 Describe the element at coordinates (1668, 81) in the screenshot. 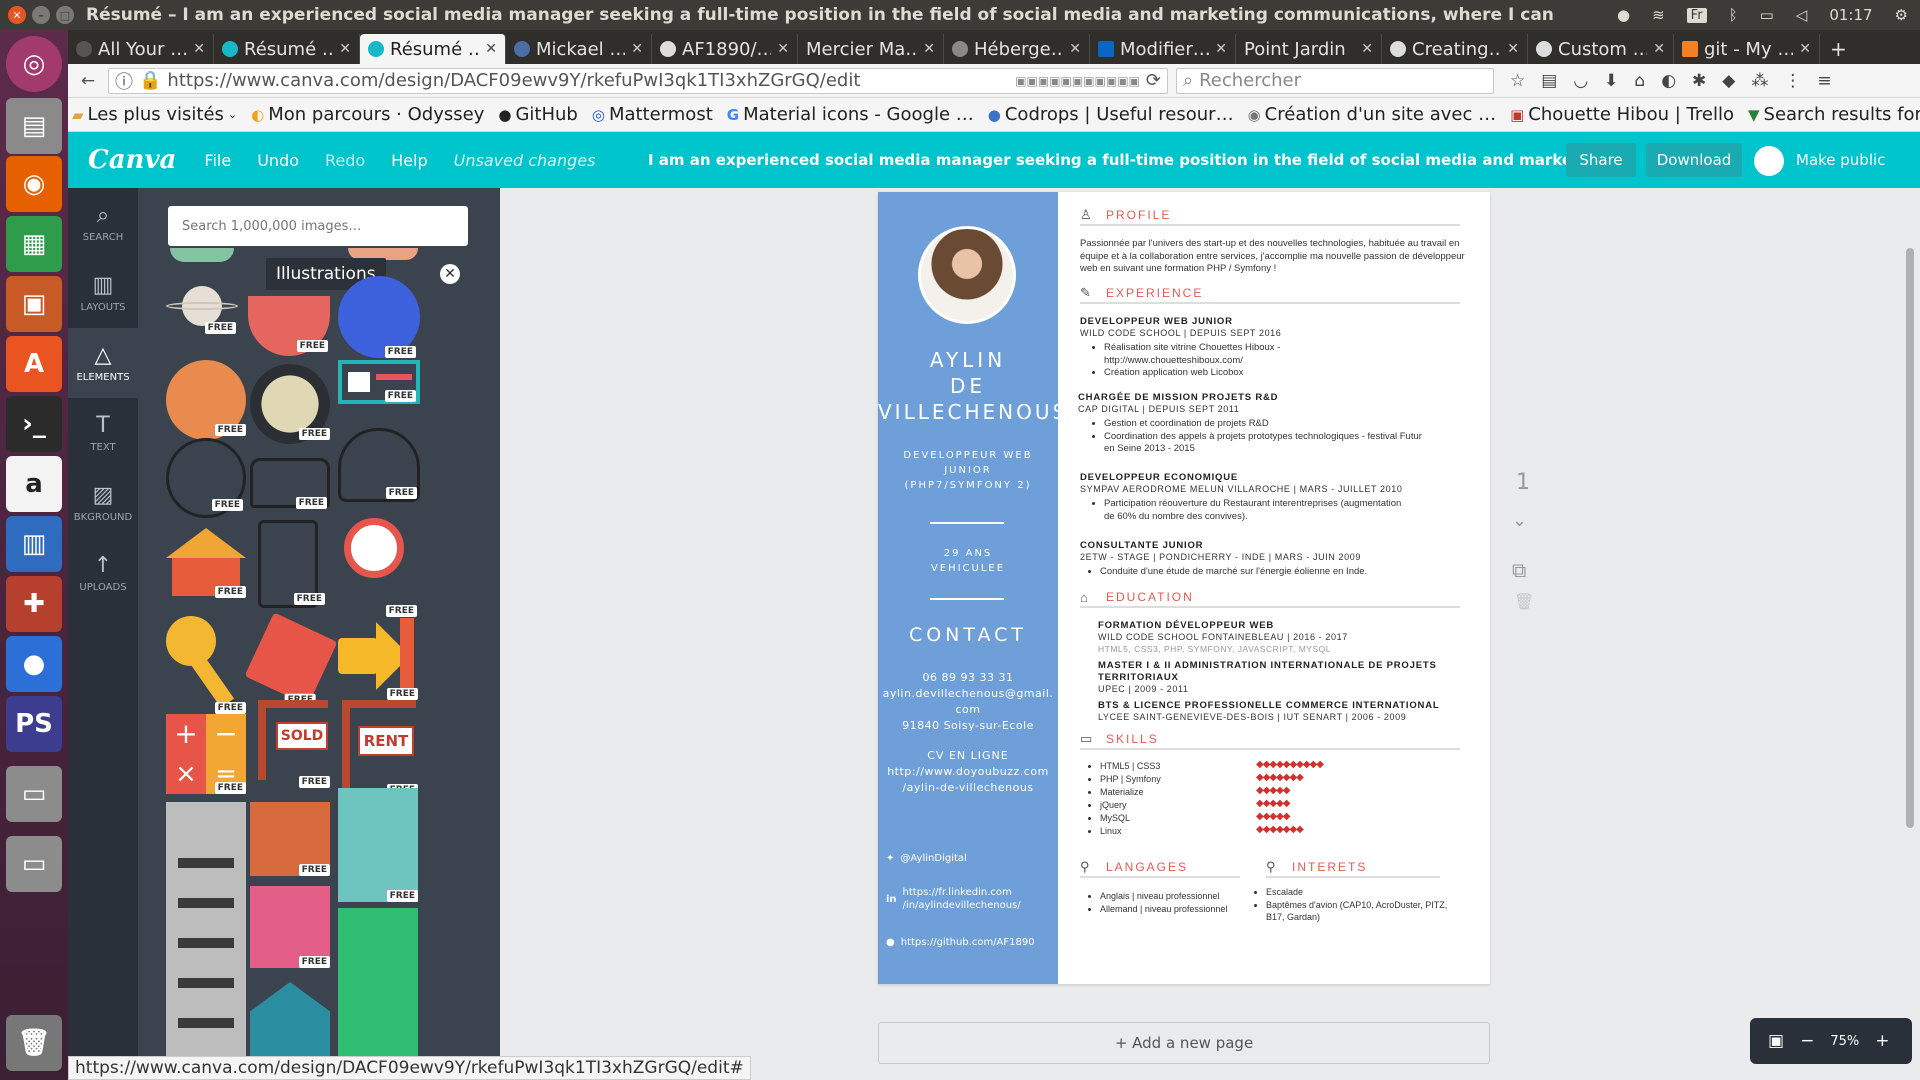

I see `sync-icon: ◐` at that location.